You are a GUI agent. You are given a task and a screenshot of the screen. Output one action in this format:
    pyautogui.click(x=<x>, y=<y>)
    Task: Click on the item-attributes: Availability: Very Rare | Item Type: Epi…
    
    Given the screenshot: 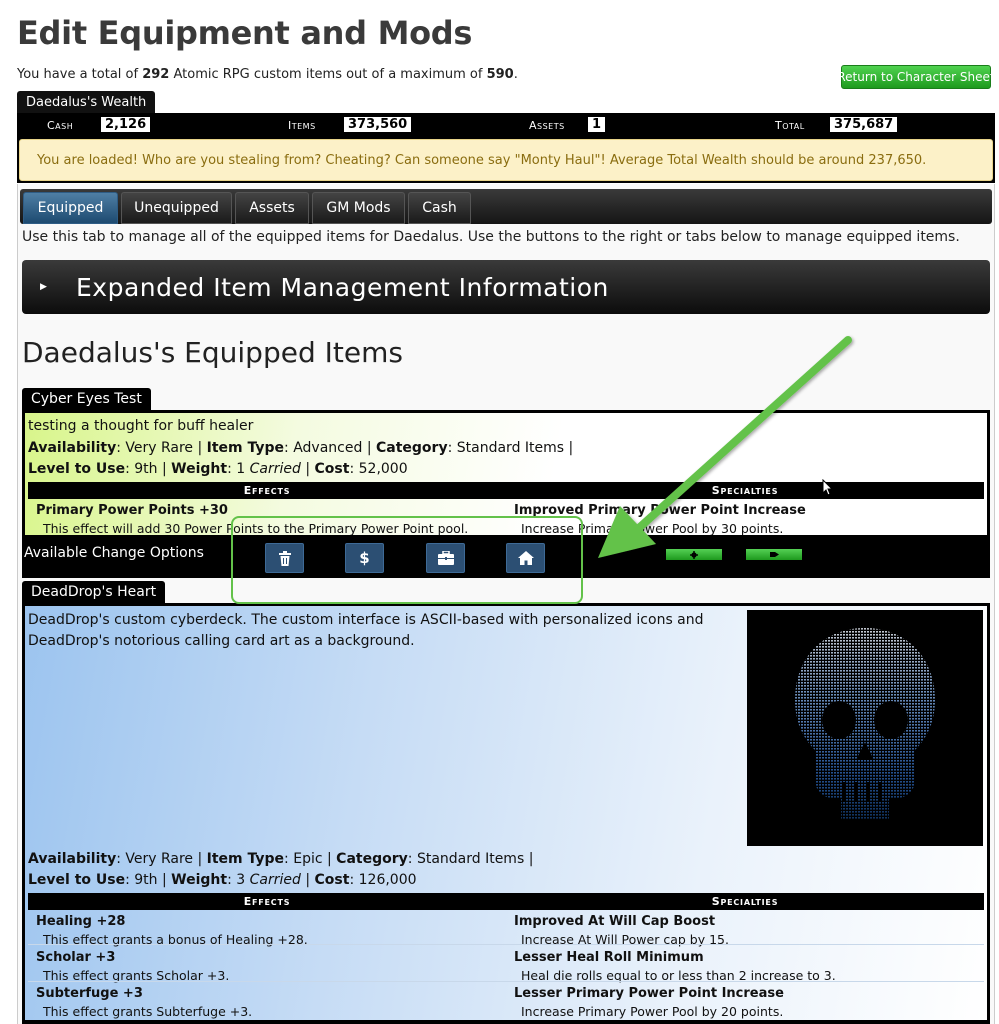 What is the action you would take?
    pyautogui.click(x=281, y=859)
    